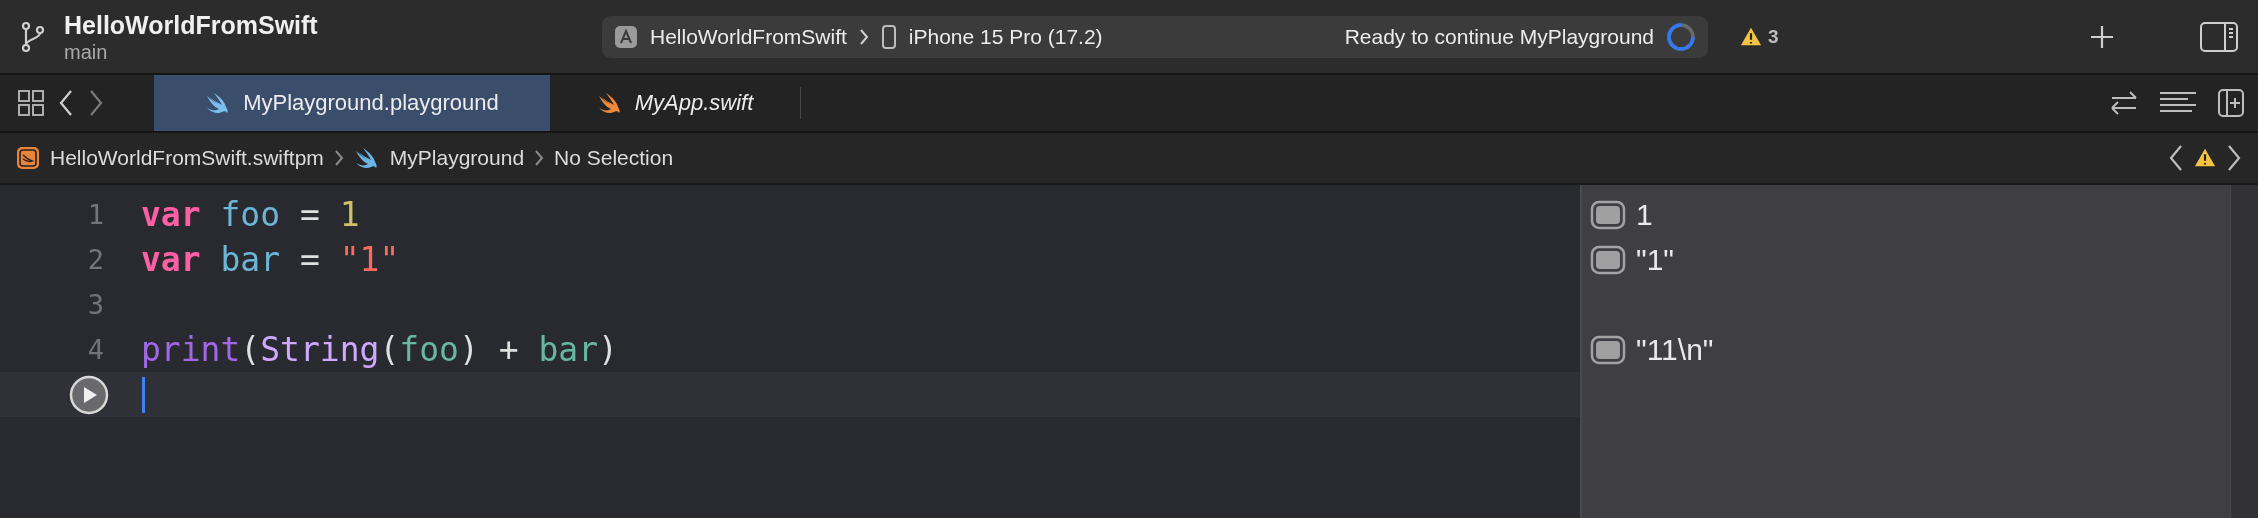  I want to click on scheme-name: HelloWorldFromSwift, so click(748, 36).